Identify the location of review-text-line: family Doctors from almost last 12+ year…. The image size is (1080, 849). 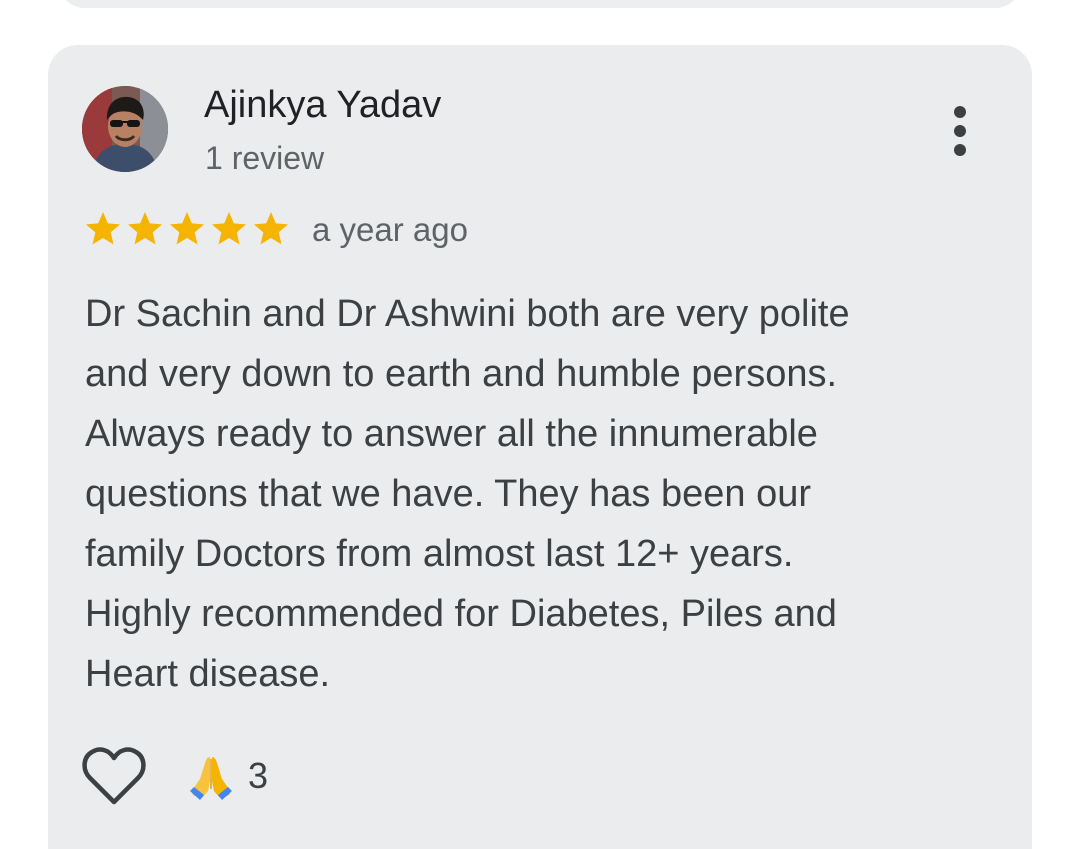
(439, 554).